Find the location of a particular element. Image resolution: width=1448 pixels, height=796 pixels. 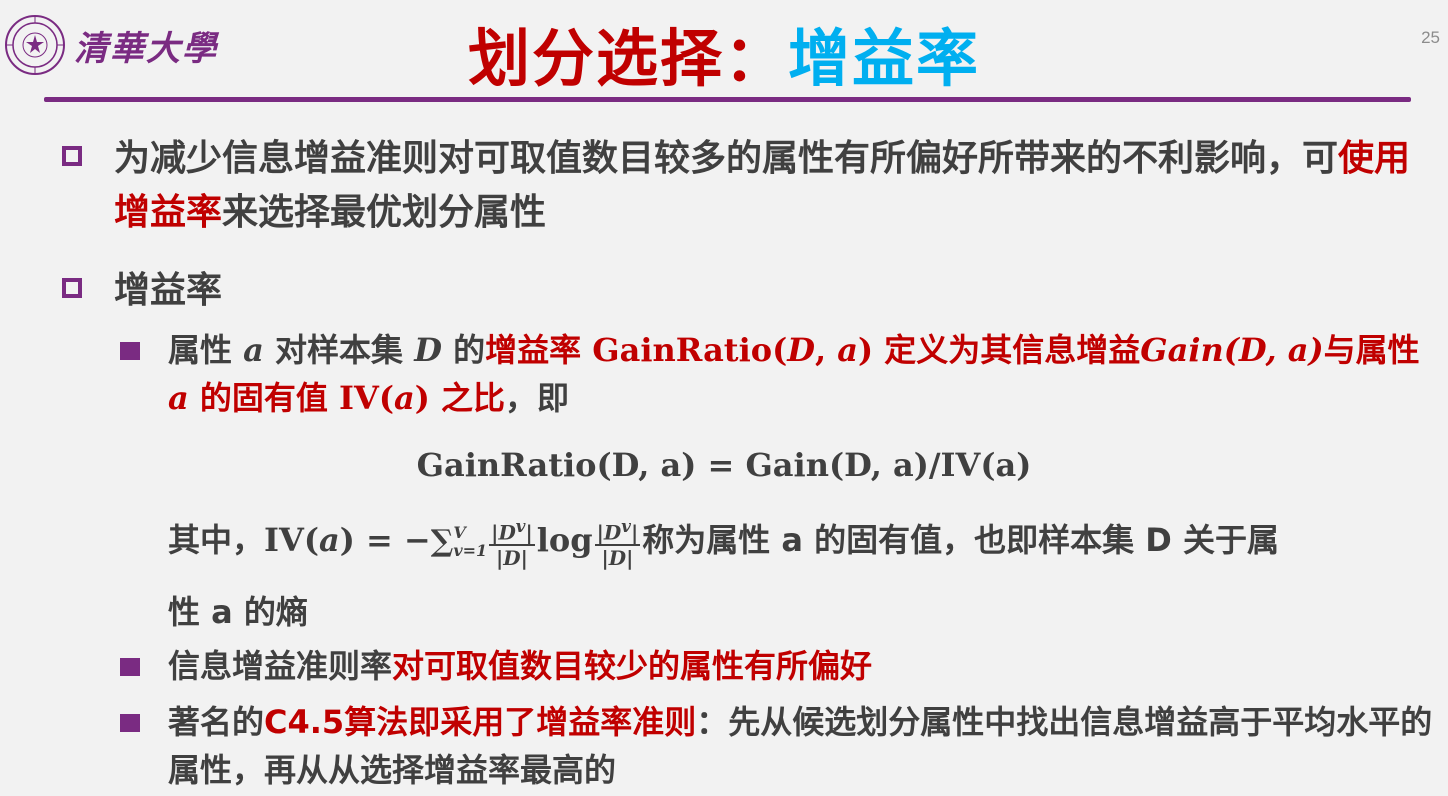

def-text: ，即 is located at coordinates (537, 398).